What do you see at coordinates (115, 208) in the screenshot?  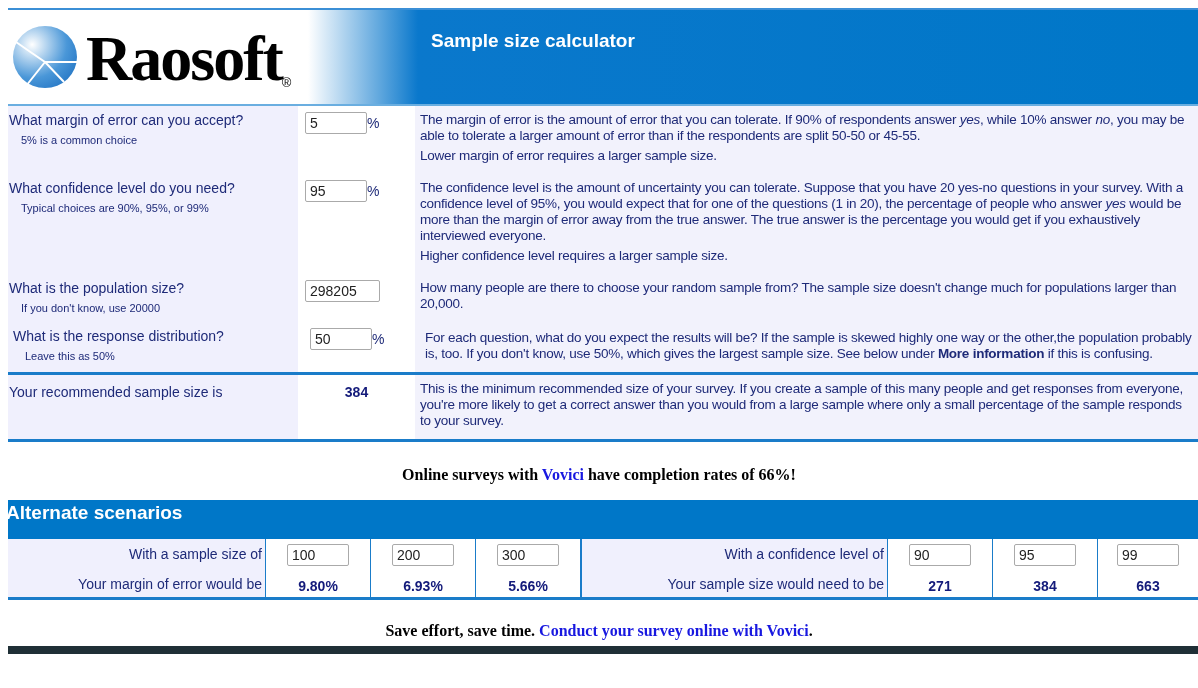 I see `hint-text: Typical choices are 90%, 95%, or 99%` at bounding box center [115, 208].